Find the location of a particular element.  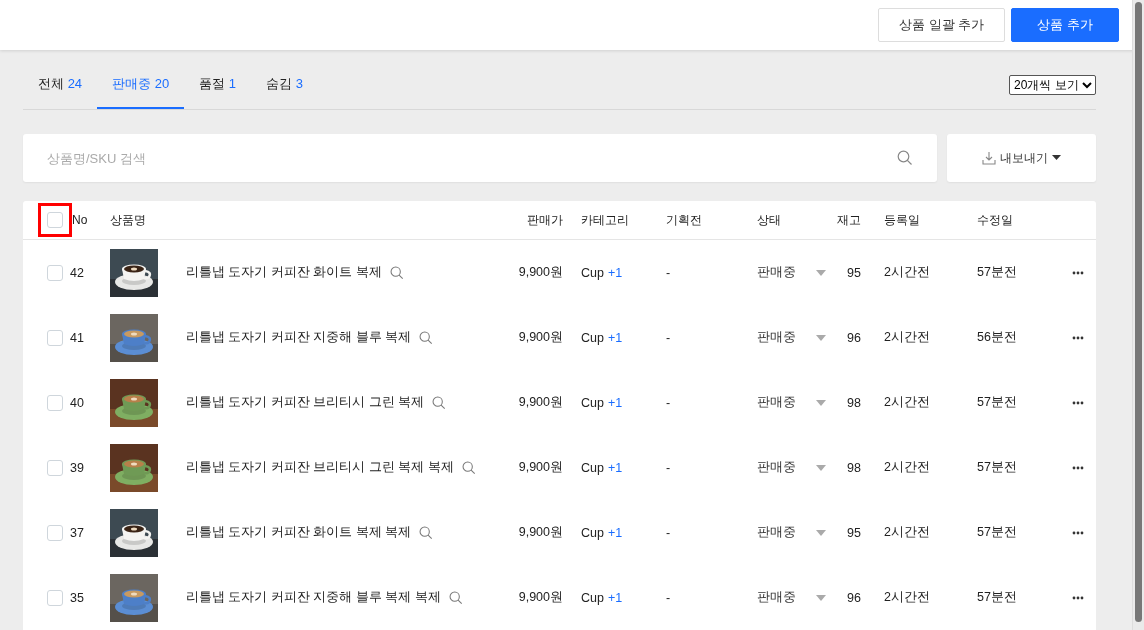

export-button: 내보내기 is located at coordinates (1021, 158).